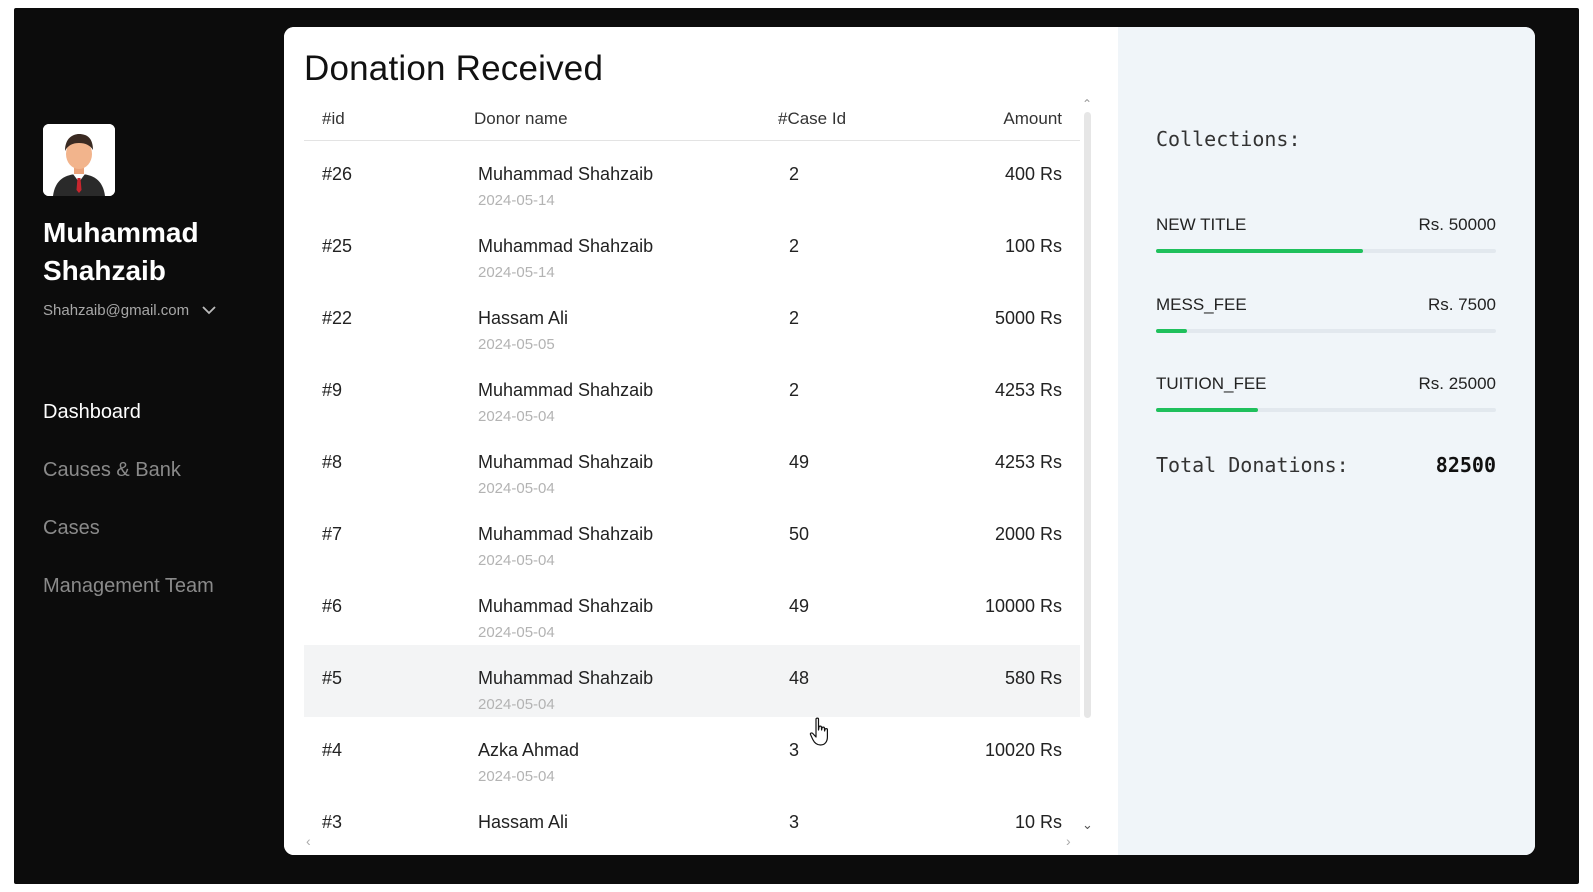 The image size is (1593, 892). What do you see at coordinates (1201, 224) in the screenshot?
I see `collection-name: NEW TITLE` at bounding box center [1201, 224].